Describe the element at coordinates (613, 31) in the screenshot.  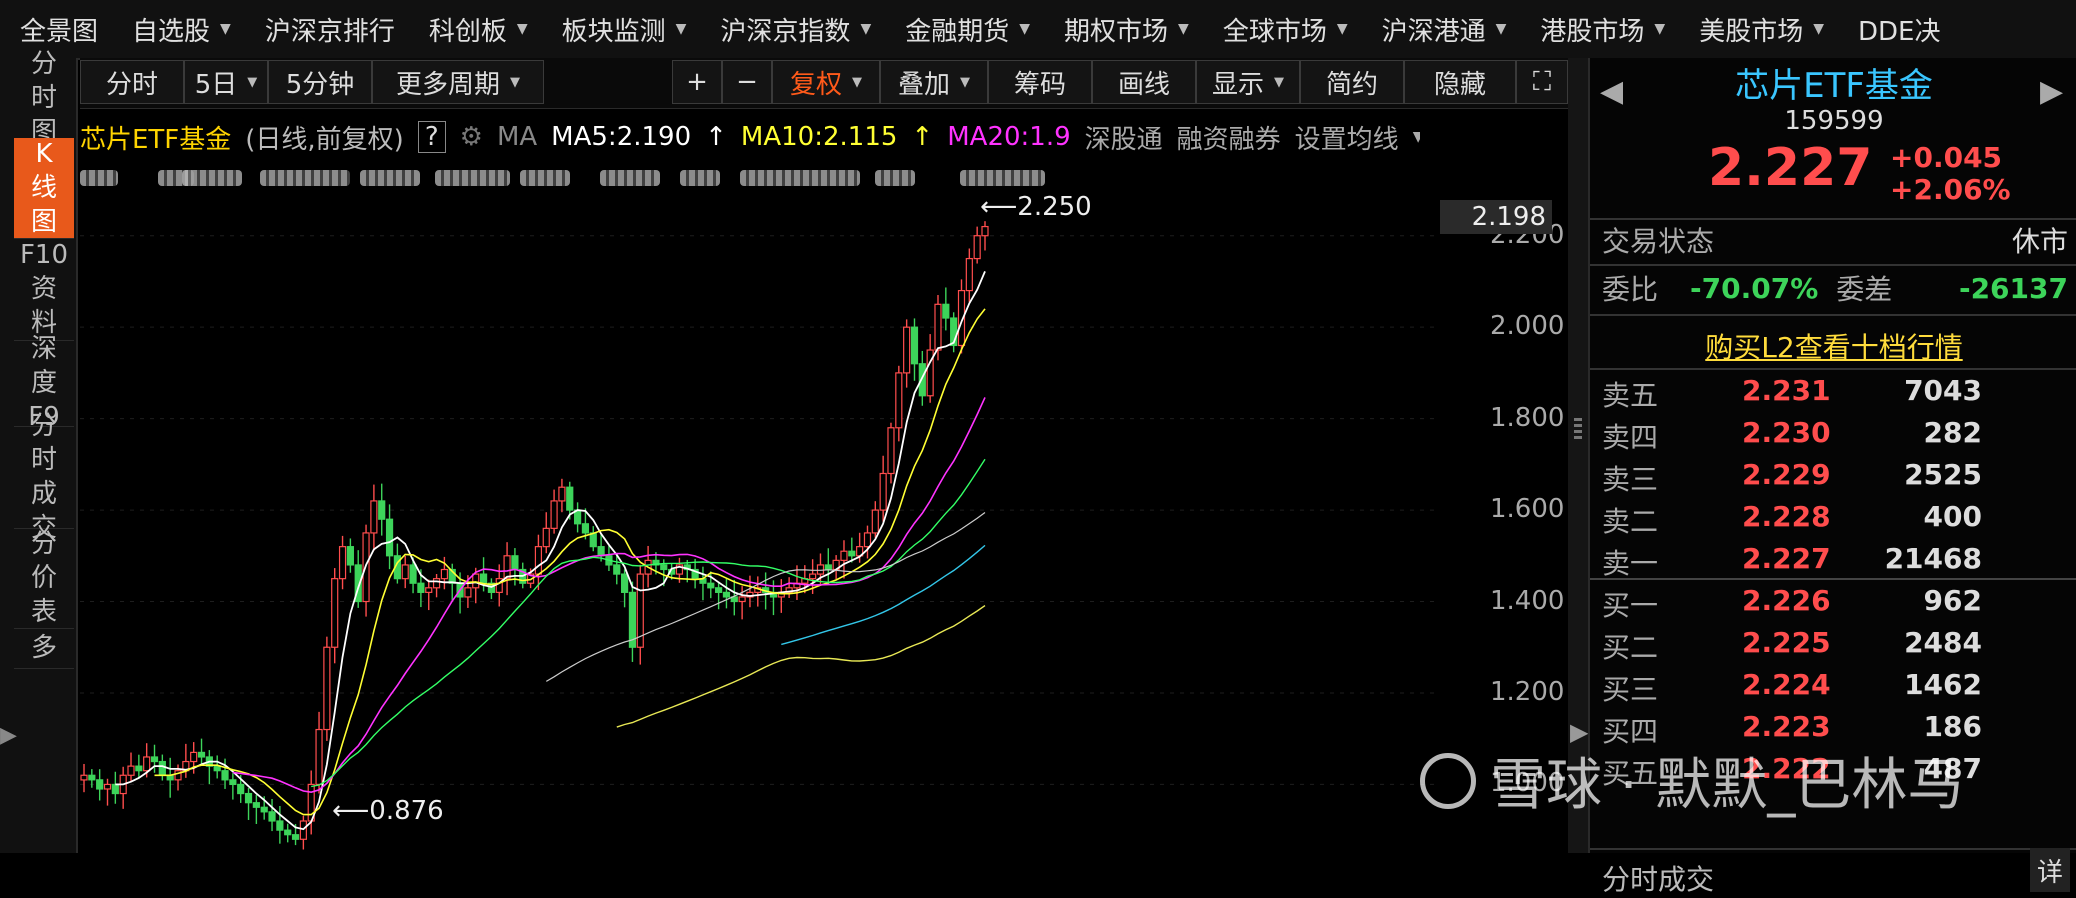
I see `nav-item-label: 板块监测` at that location.